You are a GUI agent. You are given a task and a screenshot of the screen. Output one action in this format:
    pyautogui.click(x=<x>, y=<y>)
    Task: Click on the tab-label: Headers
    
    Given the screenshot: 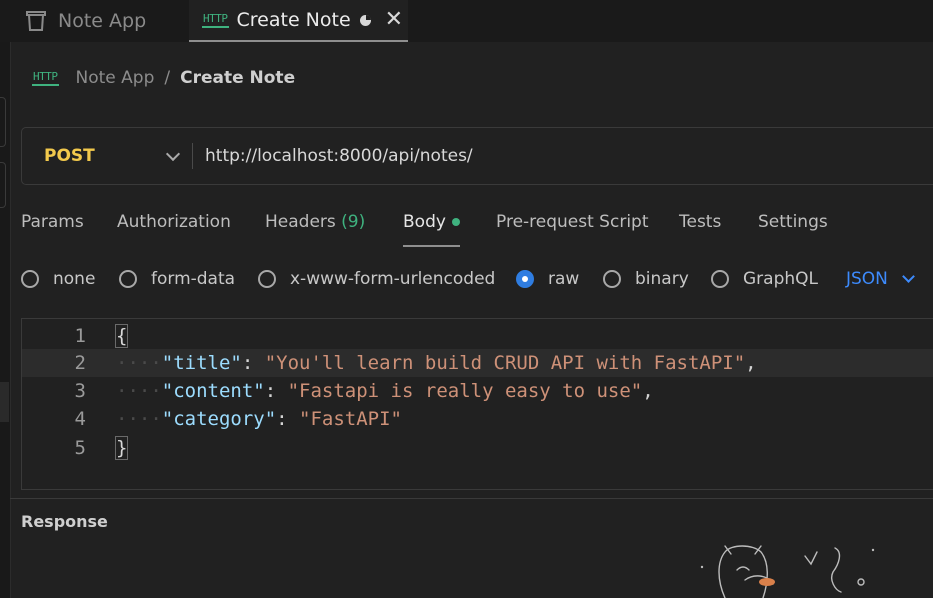 What is the action you would take?
    pyautogui.click(x=300, y=222)
    